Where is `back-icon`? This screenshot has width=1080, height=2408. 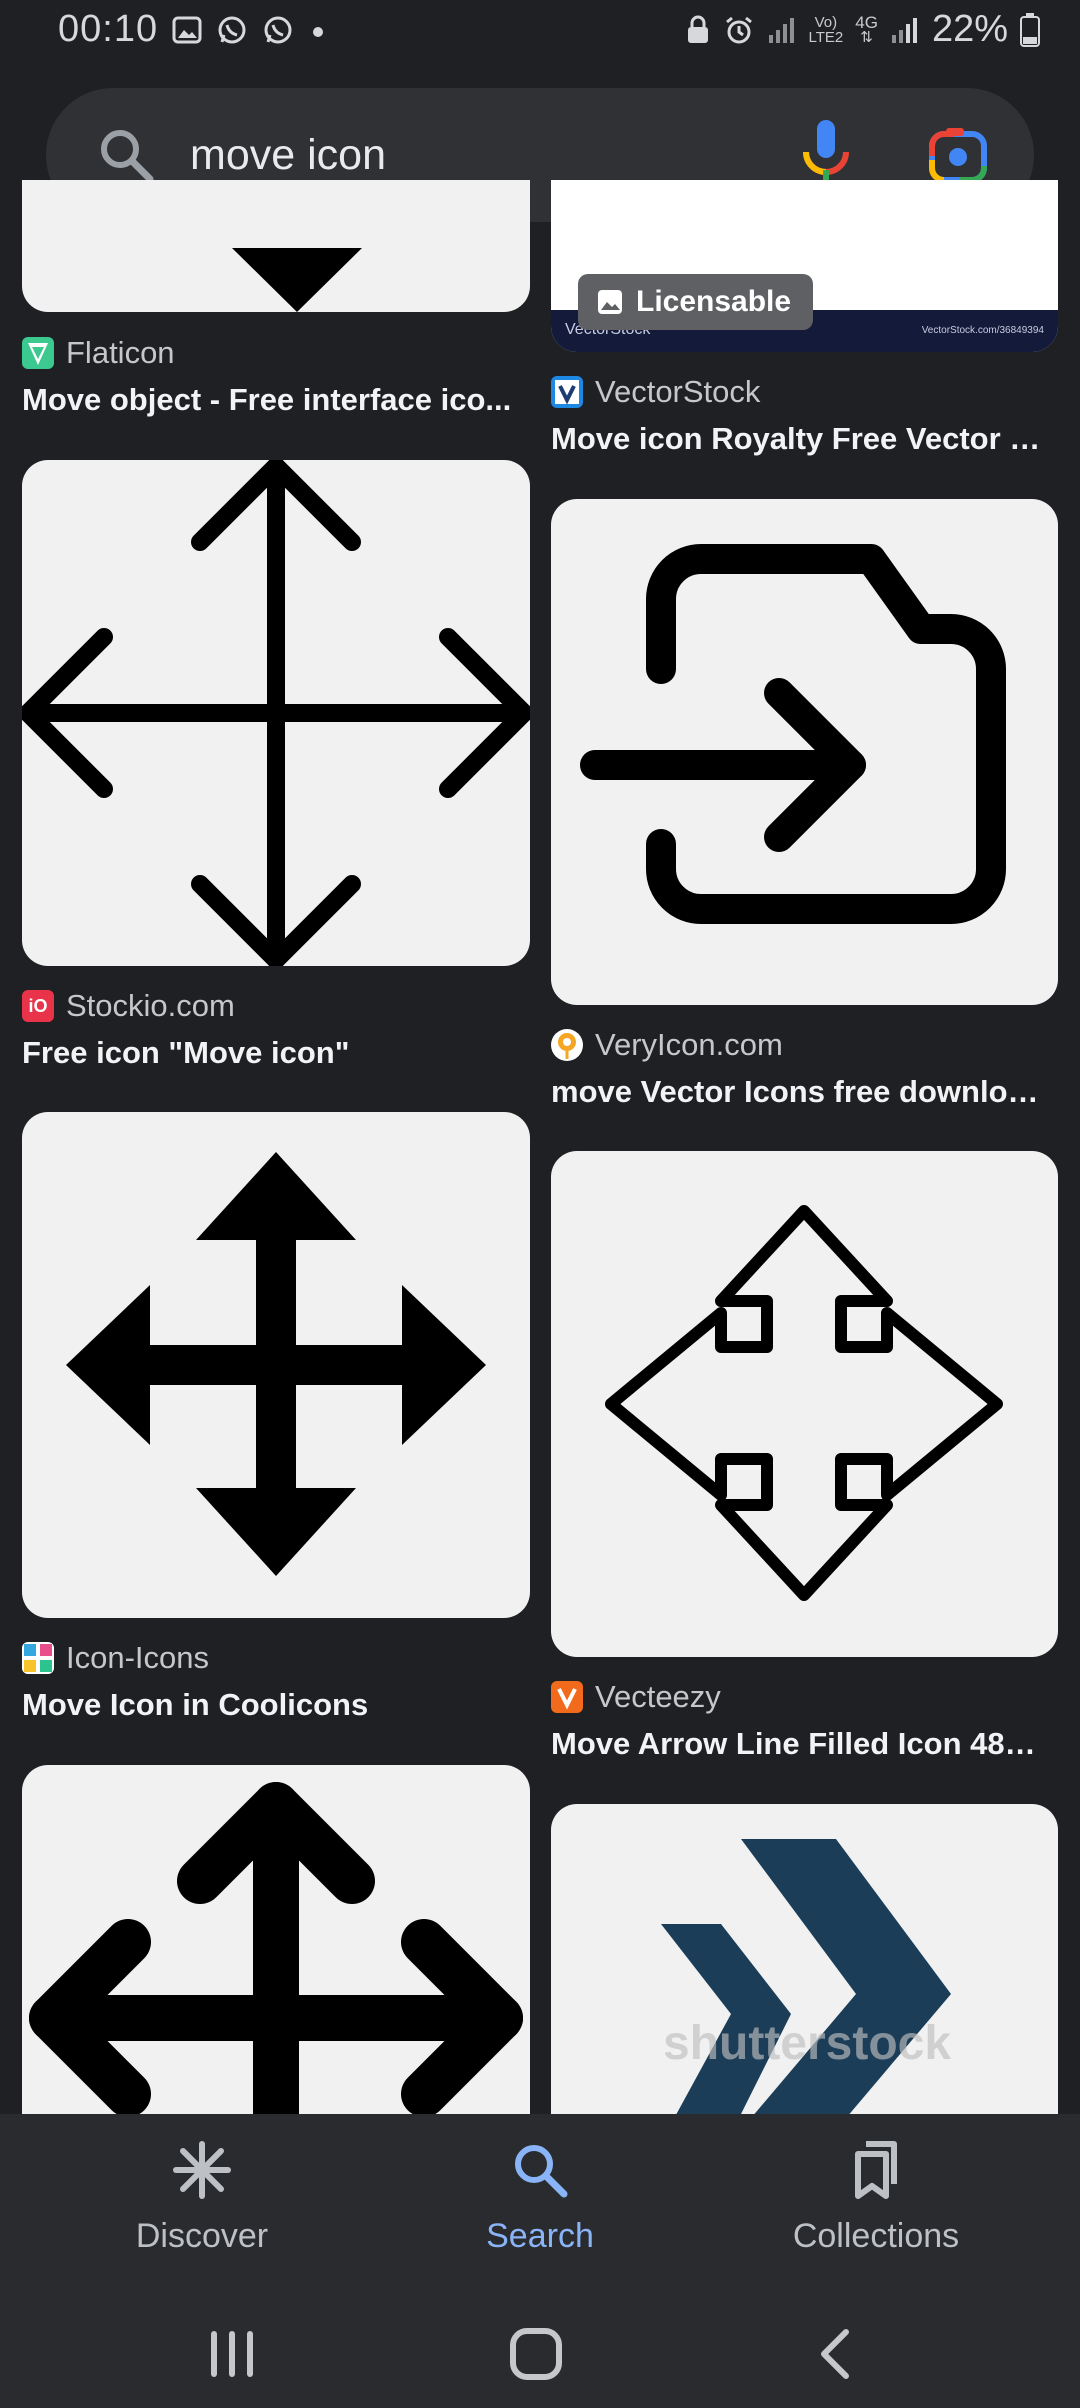 back-icon is located at coordinates (836, 2354).